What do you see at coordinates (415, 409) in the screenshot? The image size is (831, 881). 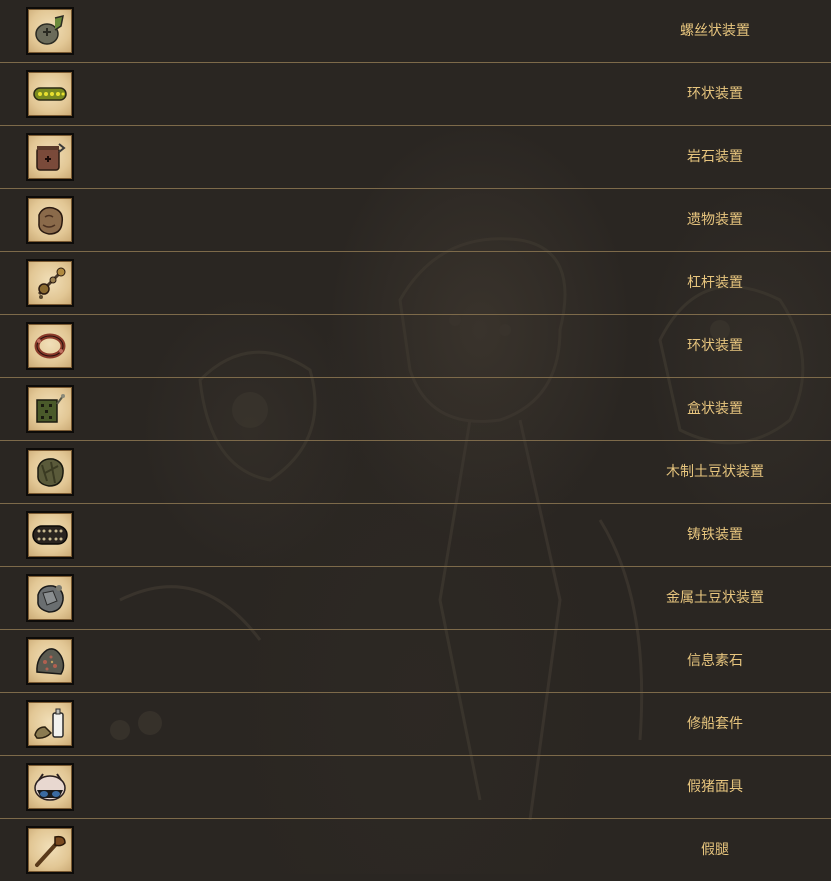 I see `list-item: 盒状装置` at bounding box center [415, 409].